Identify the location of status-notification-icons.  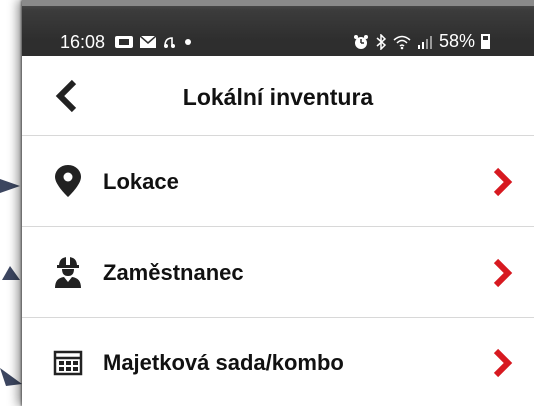
(153, 42).